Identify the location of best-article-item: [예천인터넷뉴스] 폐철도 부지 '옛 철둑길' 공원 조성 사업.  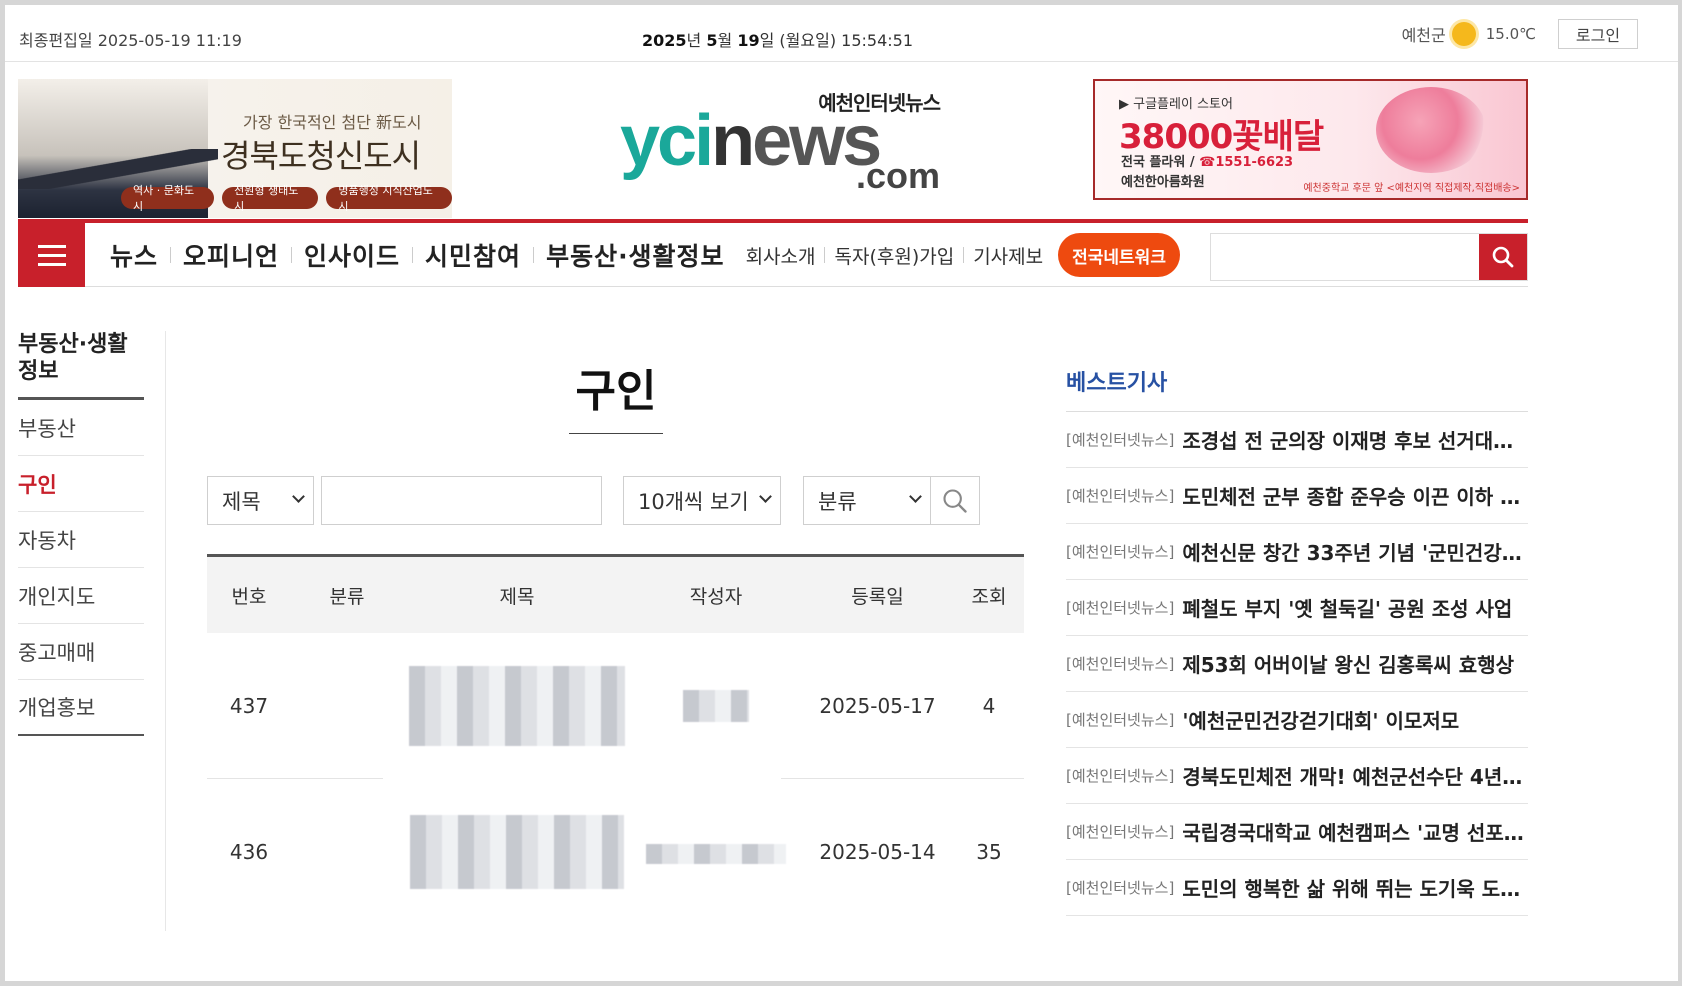
(1297, 608).